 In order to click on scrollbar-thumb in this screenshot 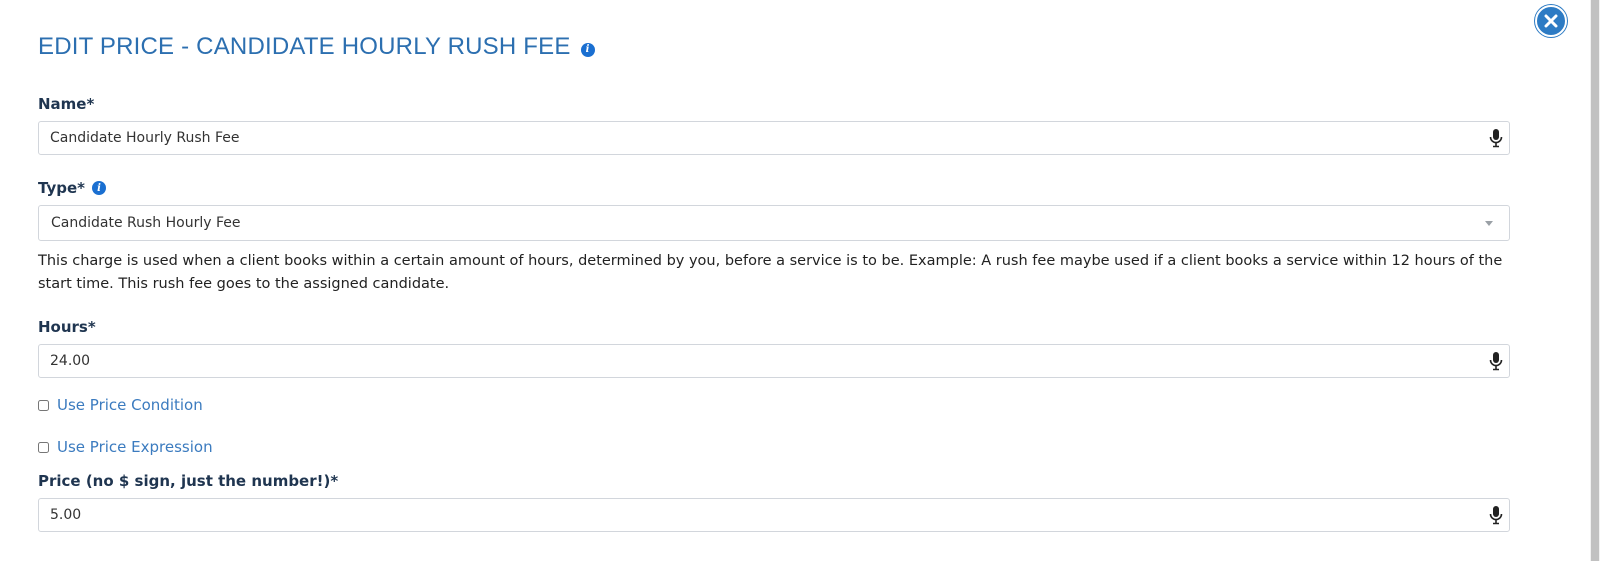, I will do `click(1595, 280)`.